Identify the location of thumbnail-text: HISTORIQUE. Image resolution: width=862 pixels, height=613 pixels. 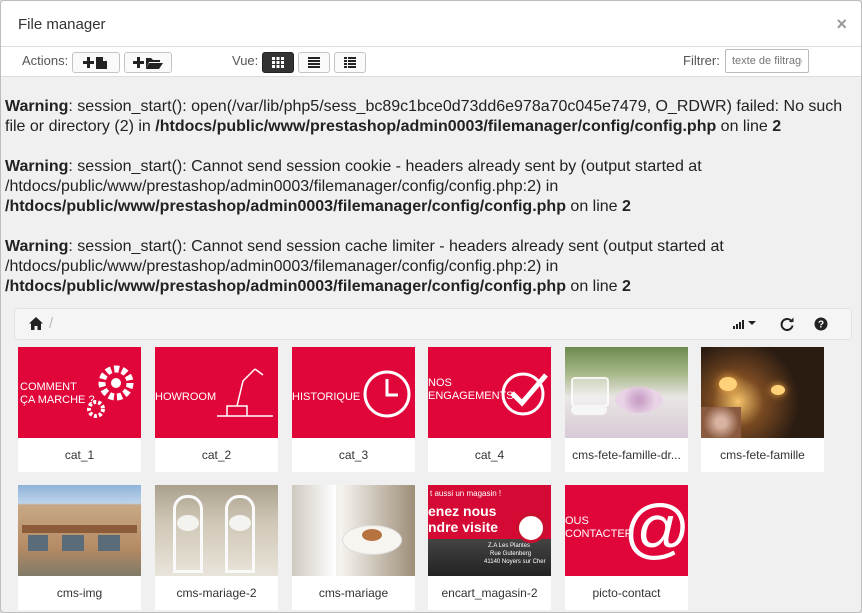
(326, 397).